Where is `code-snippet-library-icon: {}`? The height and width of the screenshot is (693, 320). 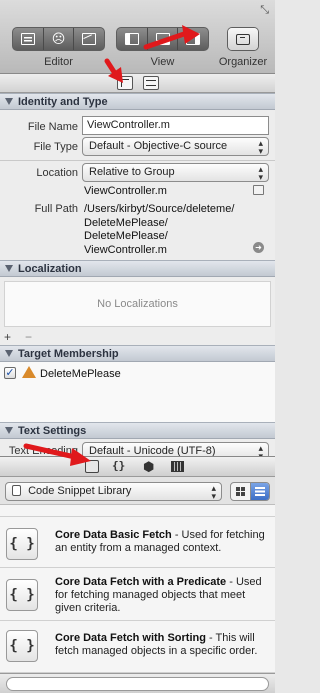
code-snippet-library-icon: {} is located at coordinates (118, 465).